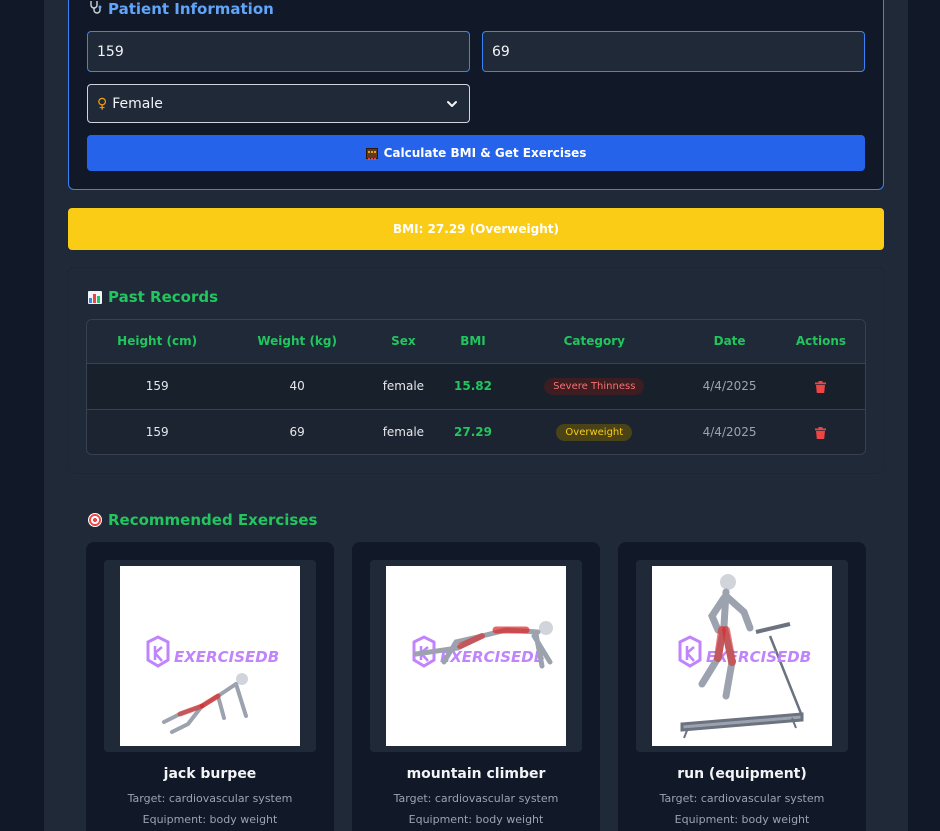  I want to click on height-input-value: 159, so click(110, 51).